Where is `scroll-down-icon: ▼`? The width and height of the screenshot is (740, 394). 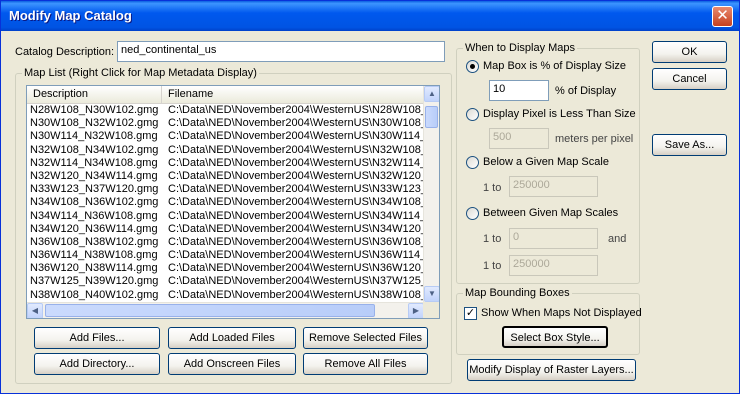 scroll-down-icon: ▼ is located at coordinates (431, 294).